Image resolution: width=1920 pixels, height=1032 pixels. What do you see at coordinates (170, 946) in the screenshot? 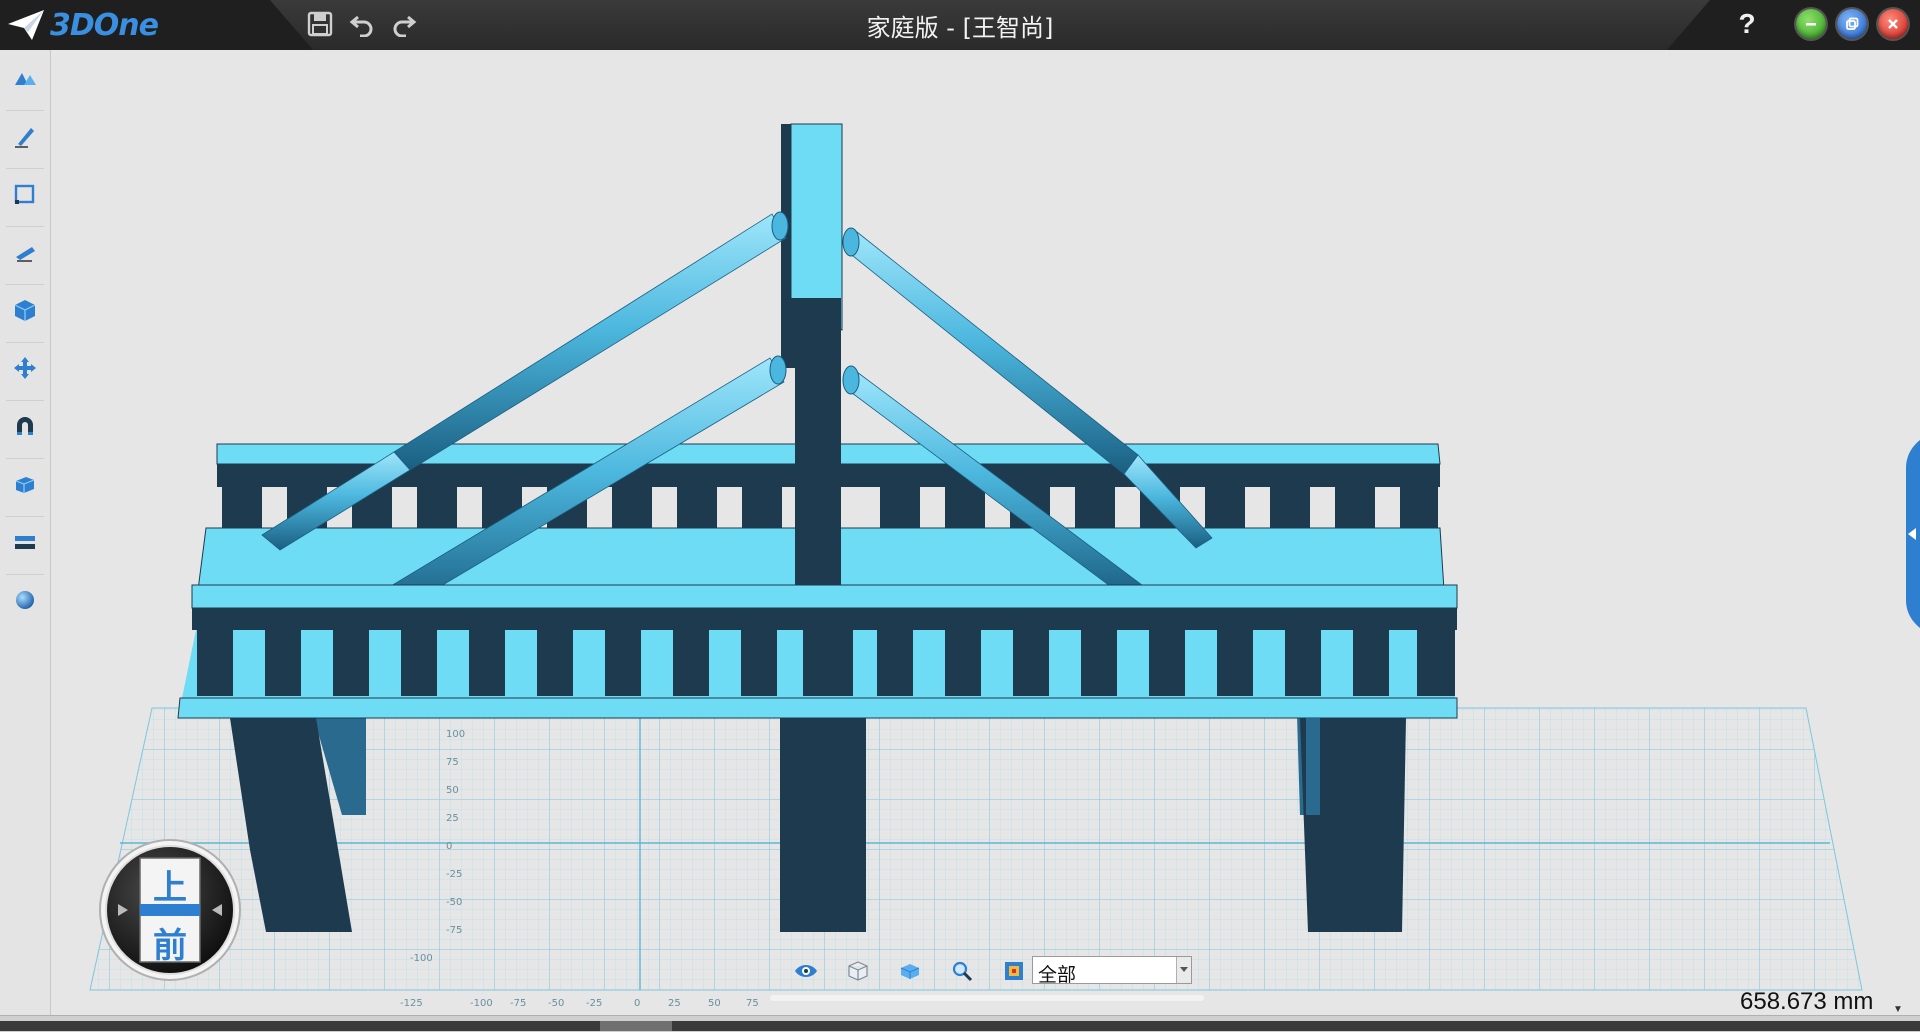
I see `view-cube-front-label: 前` at bounding box center [170, 946].